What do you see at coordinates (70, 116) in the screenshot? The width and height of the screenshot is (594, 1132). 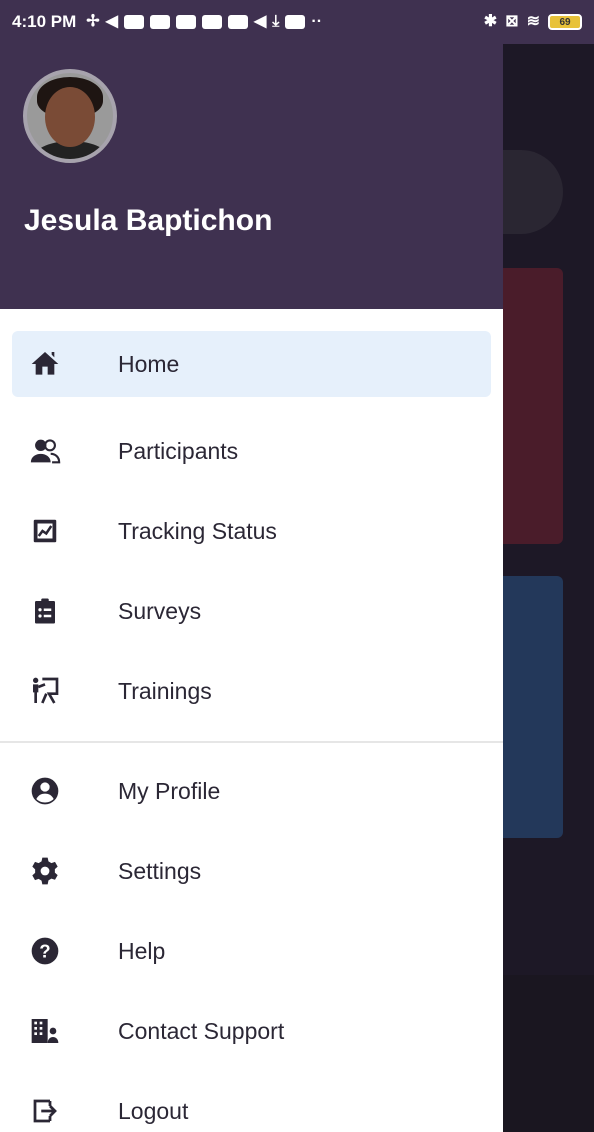 I see `avatar` at bounding box center [70, 116].